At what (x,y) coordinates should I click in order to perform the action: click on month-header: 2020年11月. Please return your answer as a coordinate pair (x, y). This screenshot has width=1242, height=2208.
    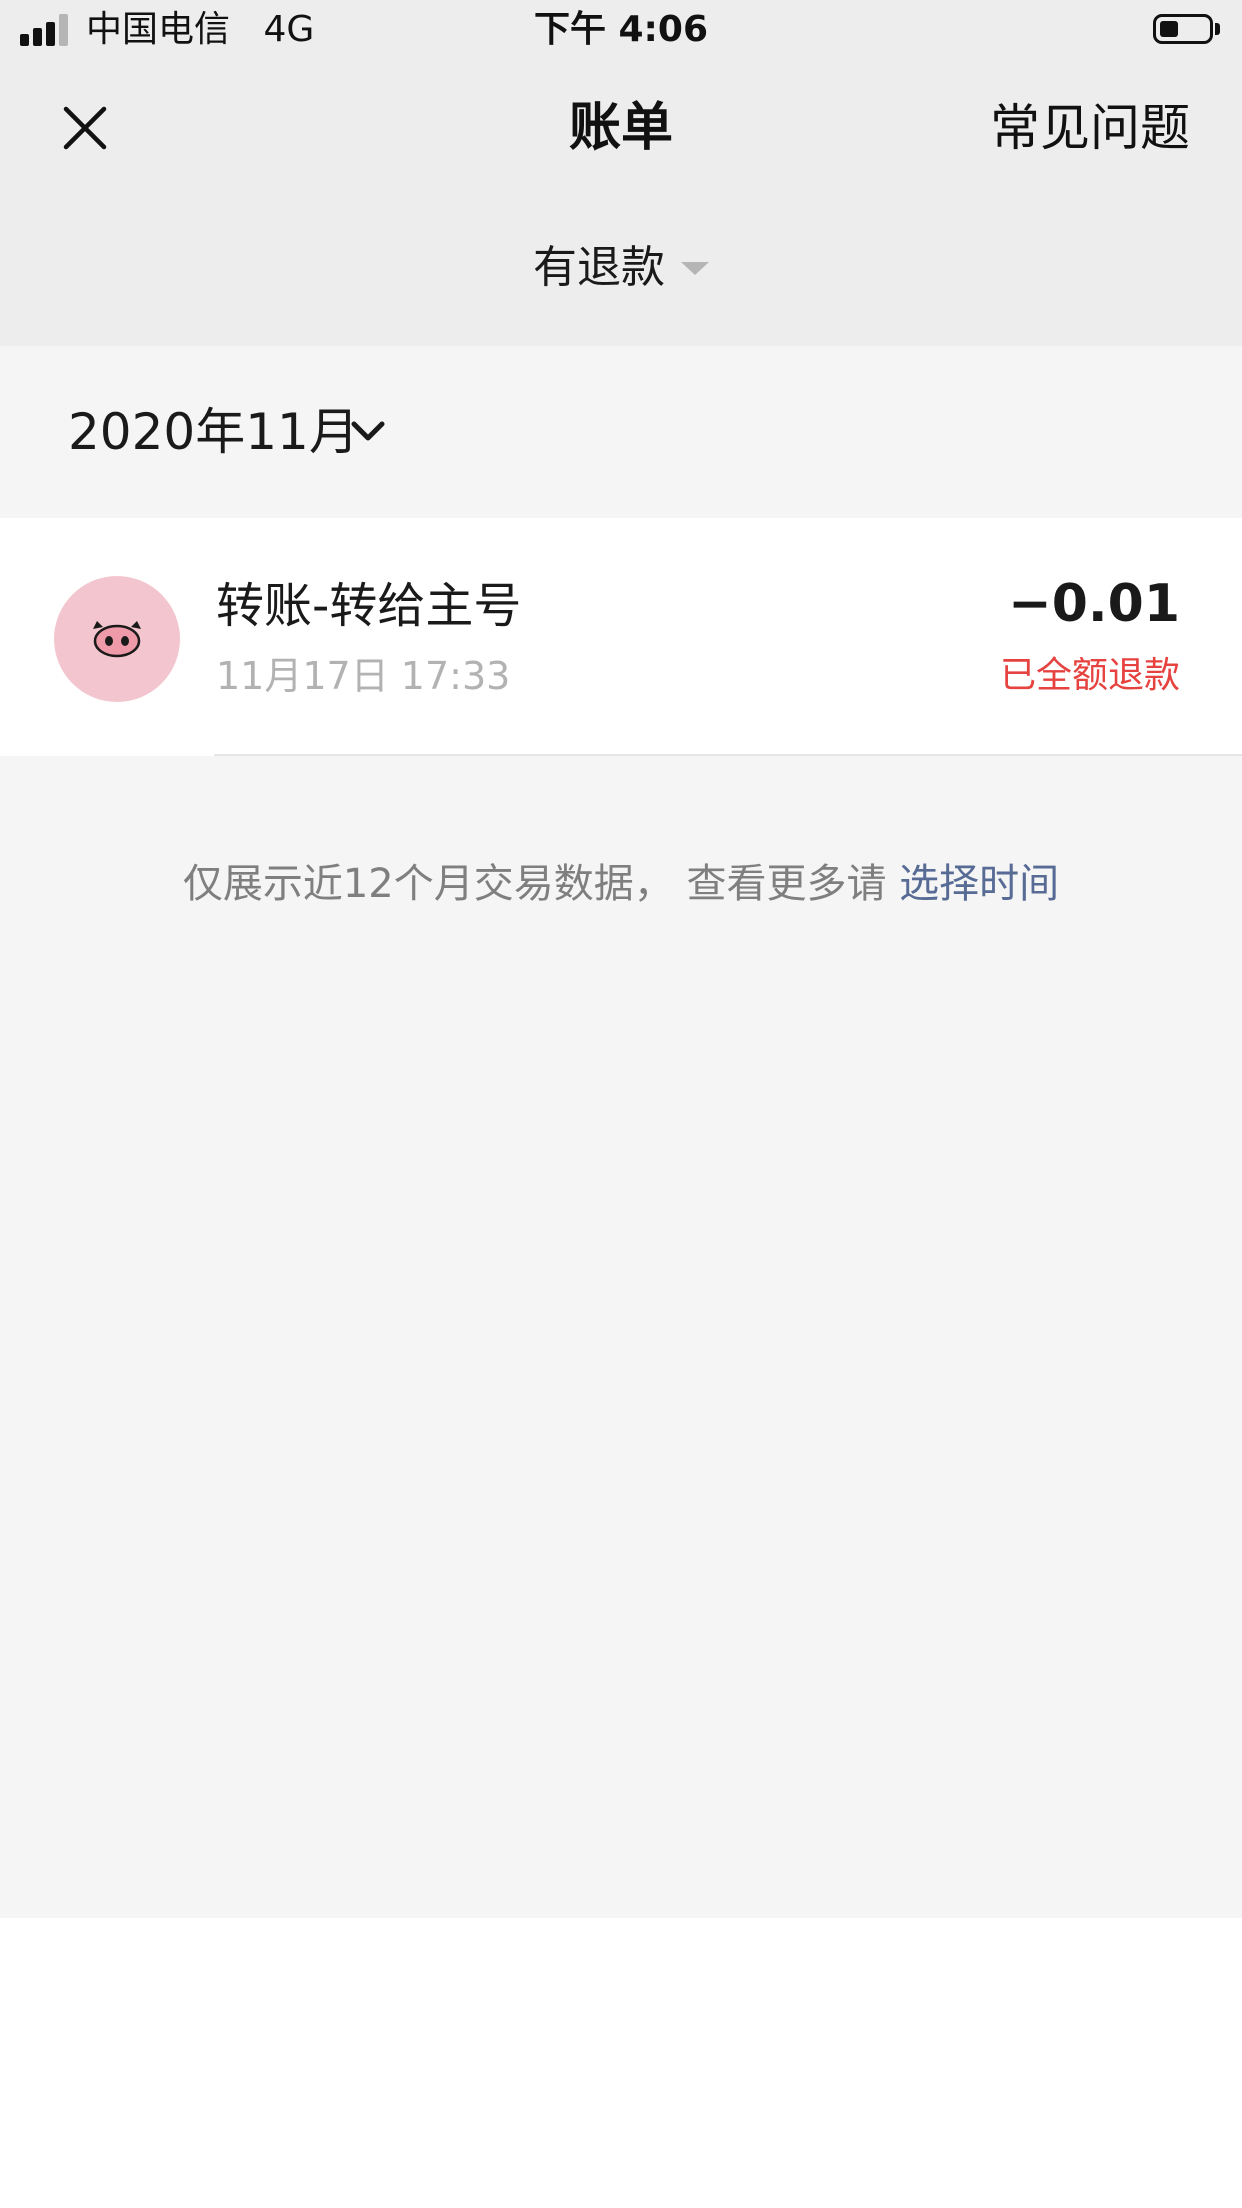
    Looking at the image, I should click on (621, 432).